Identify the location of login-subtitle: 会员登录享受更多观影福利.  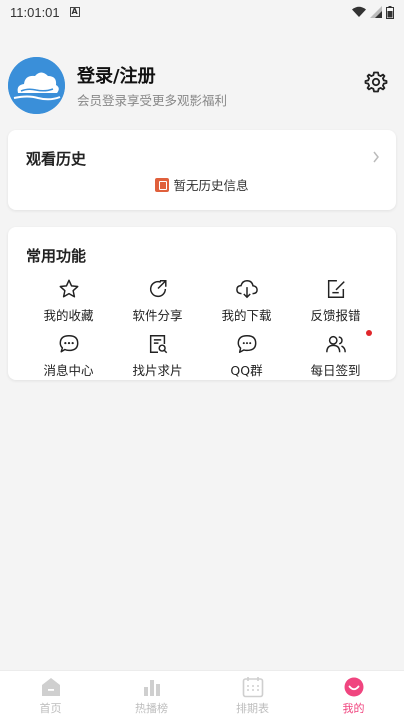
(152, 100).